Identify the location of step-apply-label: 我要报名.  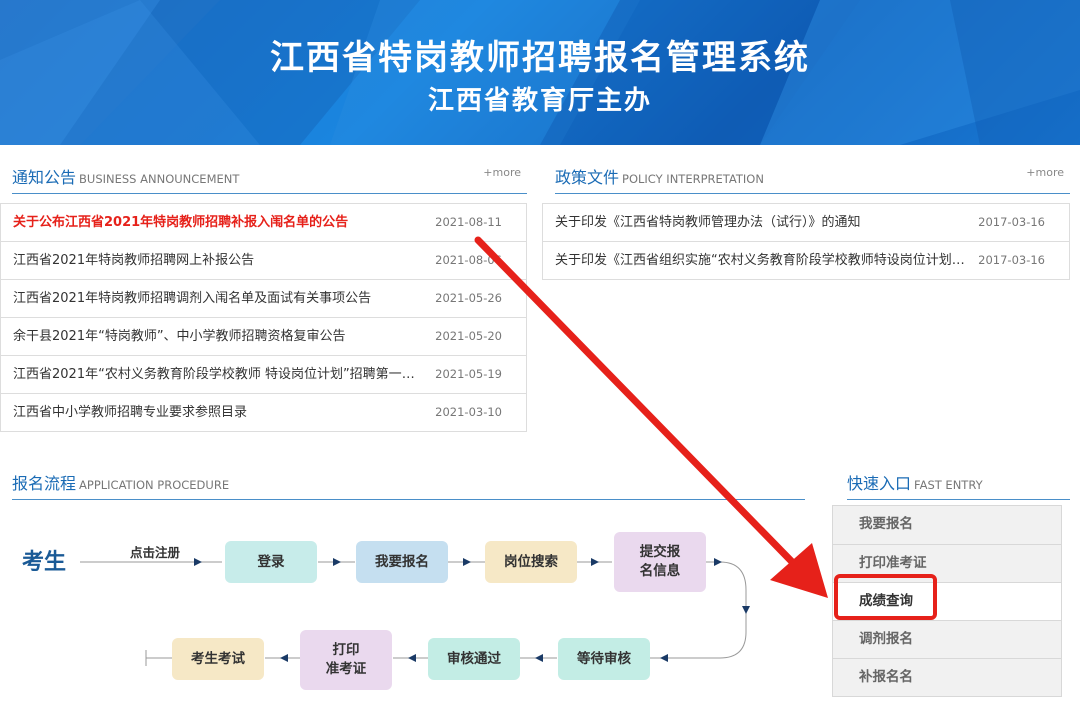
(402, 561).